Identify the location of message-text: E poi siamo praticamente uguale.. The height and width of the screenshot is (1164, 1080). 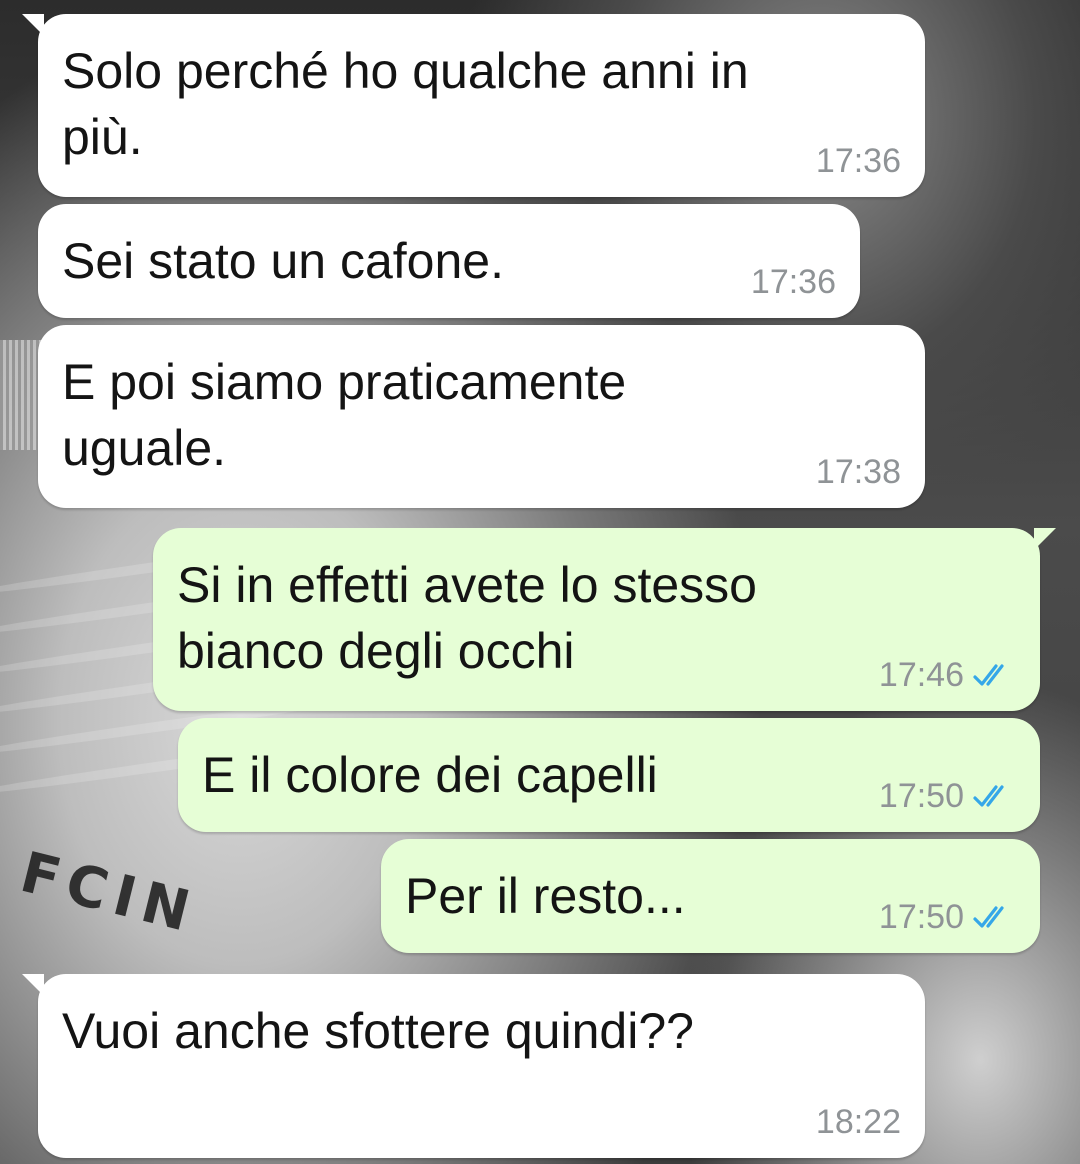
(344, 415).